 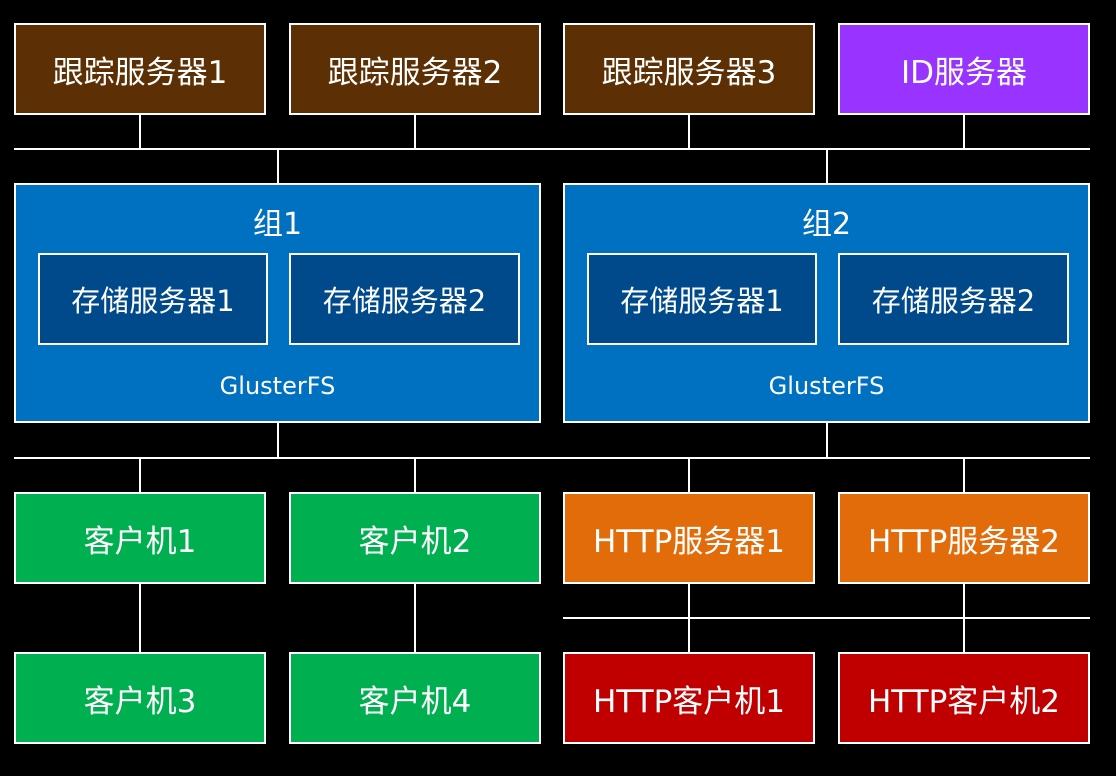 I want to click on client-2: 客户机2, so click(x=415, y=538).